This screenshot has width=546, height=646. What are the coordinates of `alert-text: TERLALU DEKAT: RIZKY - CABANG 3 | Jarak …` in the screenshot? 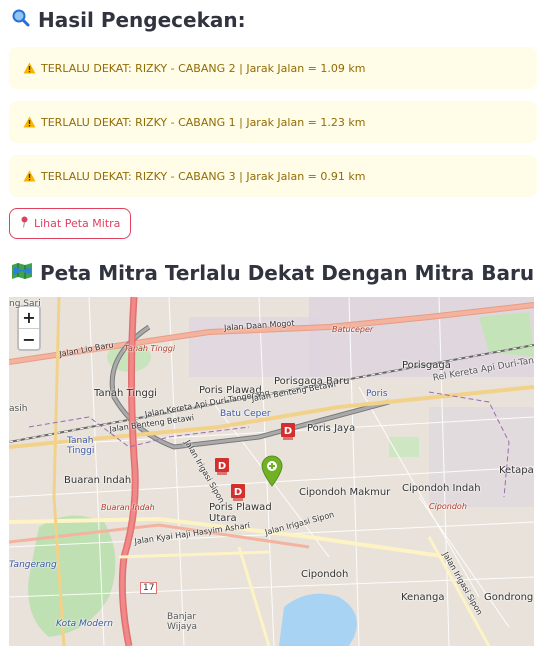 It's located at (203, 176).